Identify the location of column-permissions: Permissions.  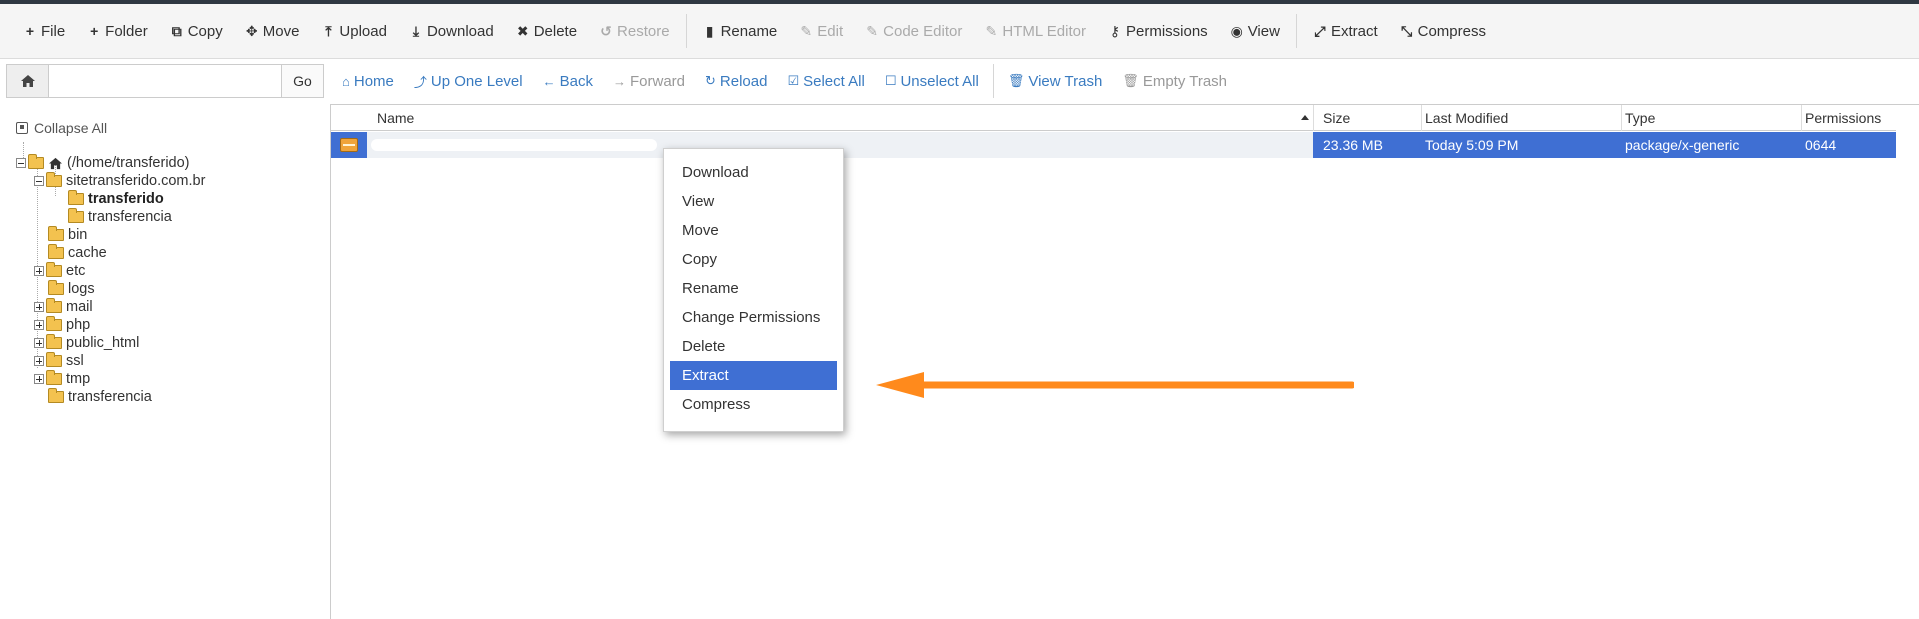
(1843, 118).